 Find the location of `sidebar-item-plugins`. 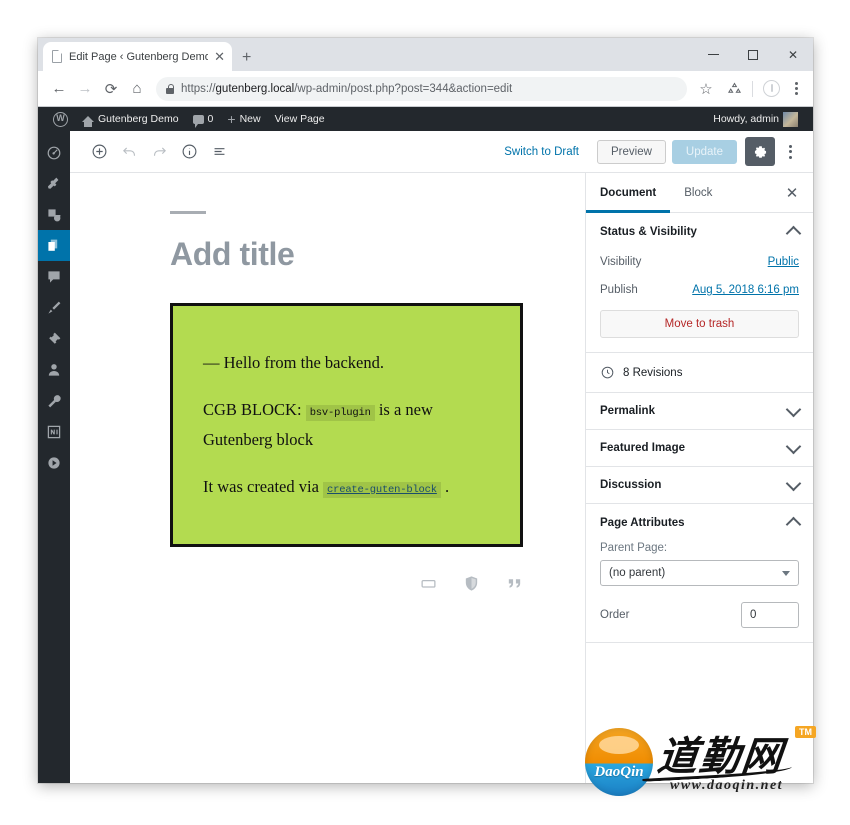

sidebar-item-plugins is located at coordinates (54, 338).